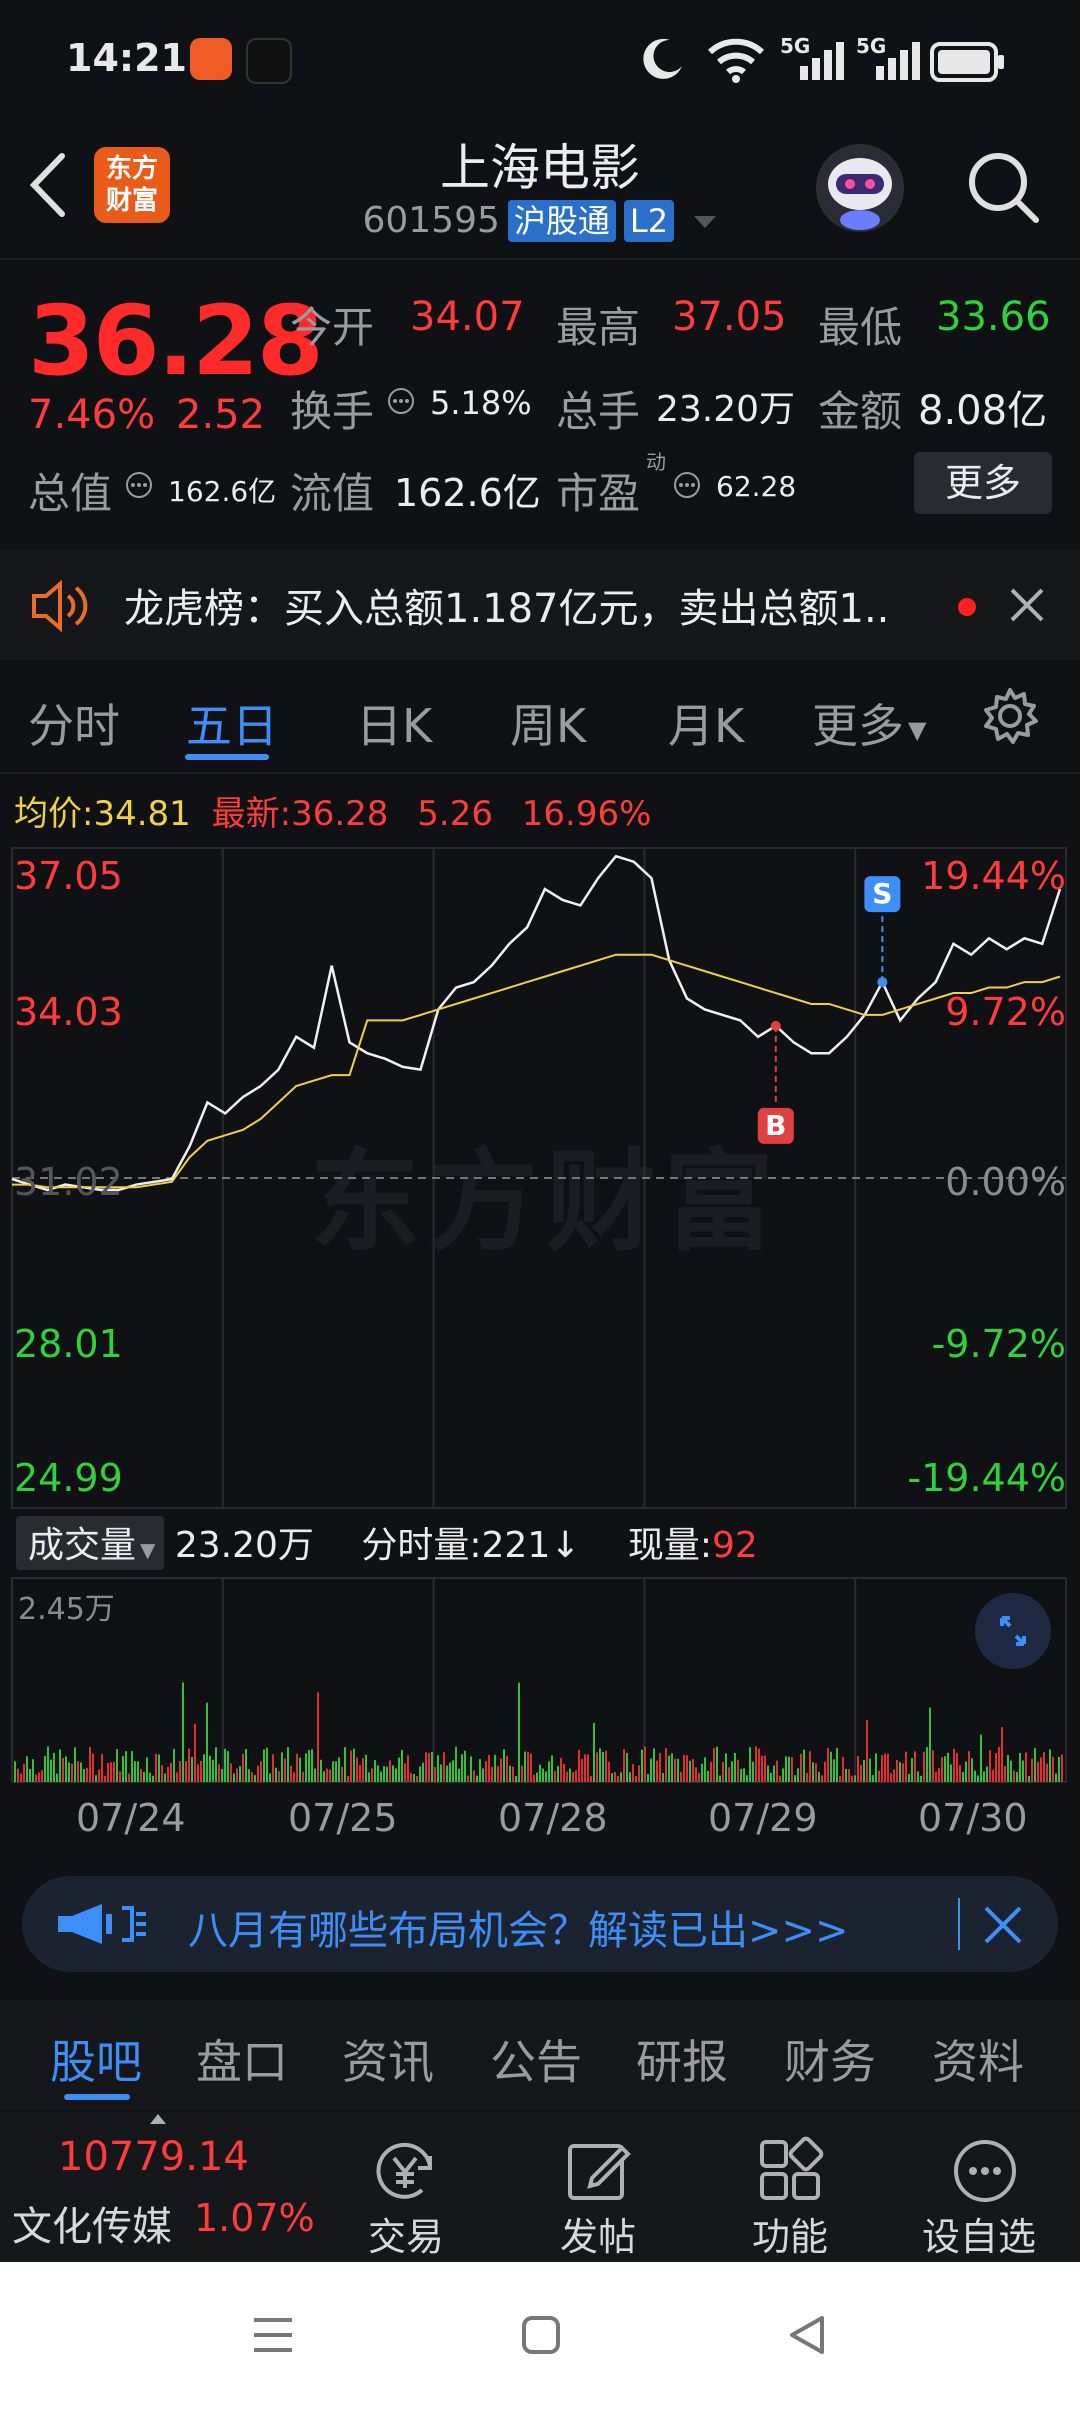 Image resolution: width=1080 pixels, height=2412 pixels. What do you see at coordinates (1005, 1182) in the screenshot?
I see `y-tick-right-2: 0.00%` at bounding box center [1005, 1182].